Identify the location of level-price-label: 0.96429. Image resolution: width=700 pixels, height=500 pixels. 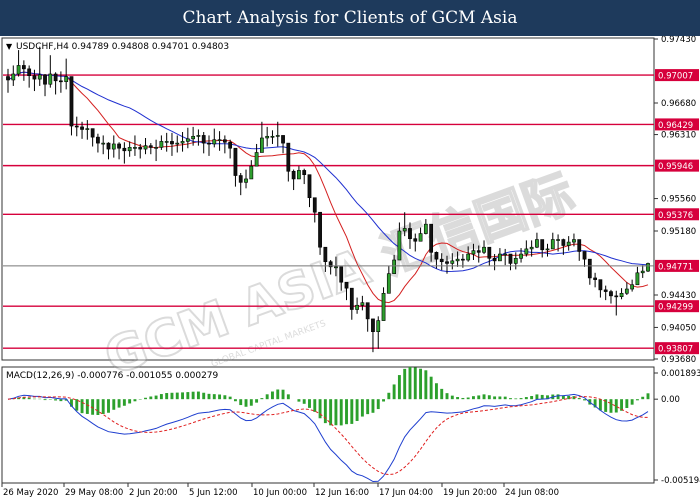
(675, 126).